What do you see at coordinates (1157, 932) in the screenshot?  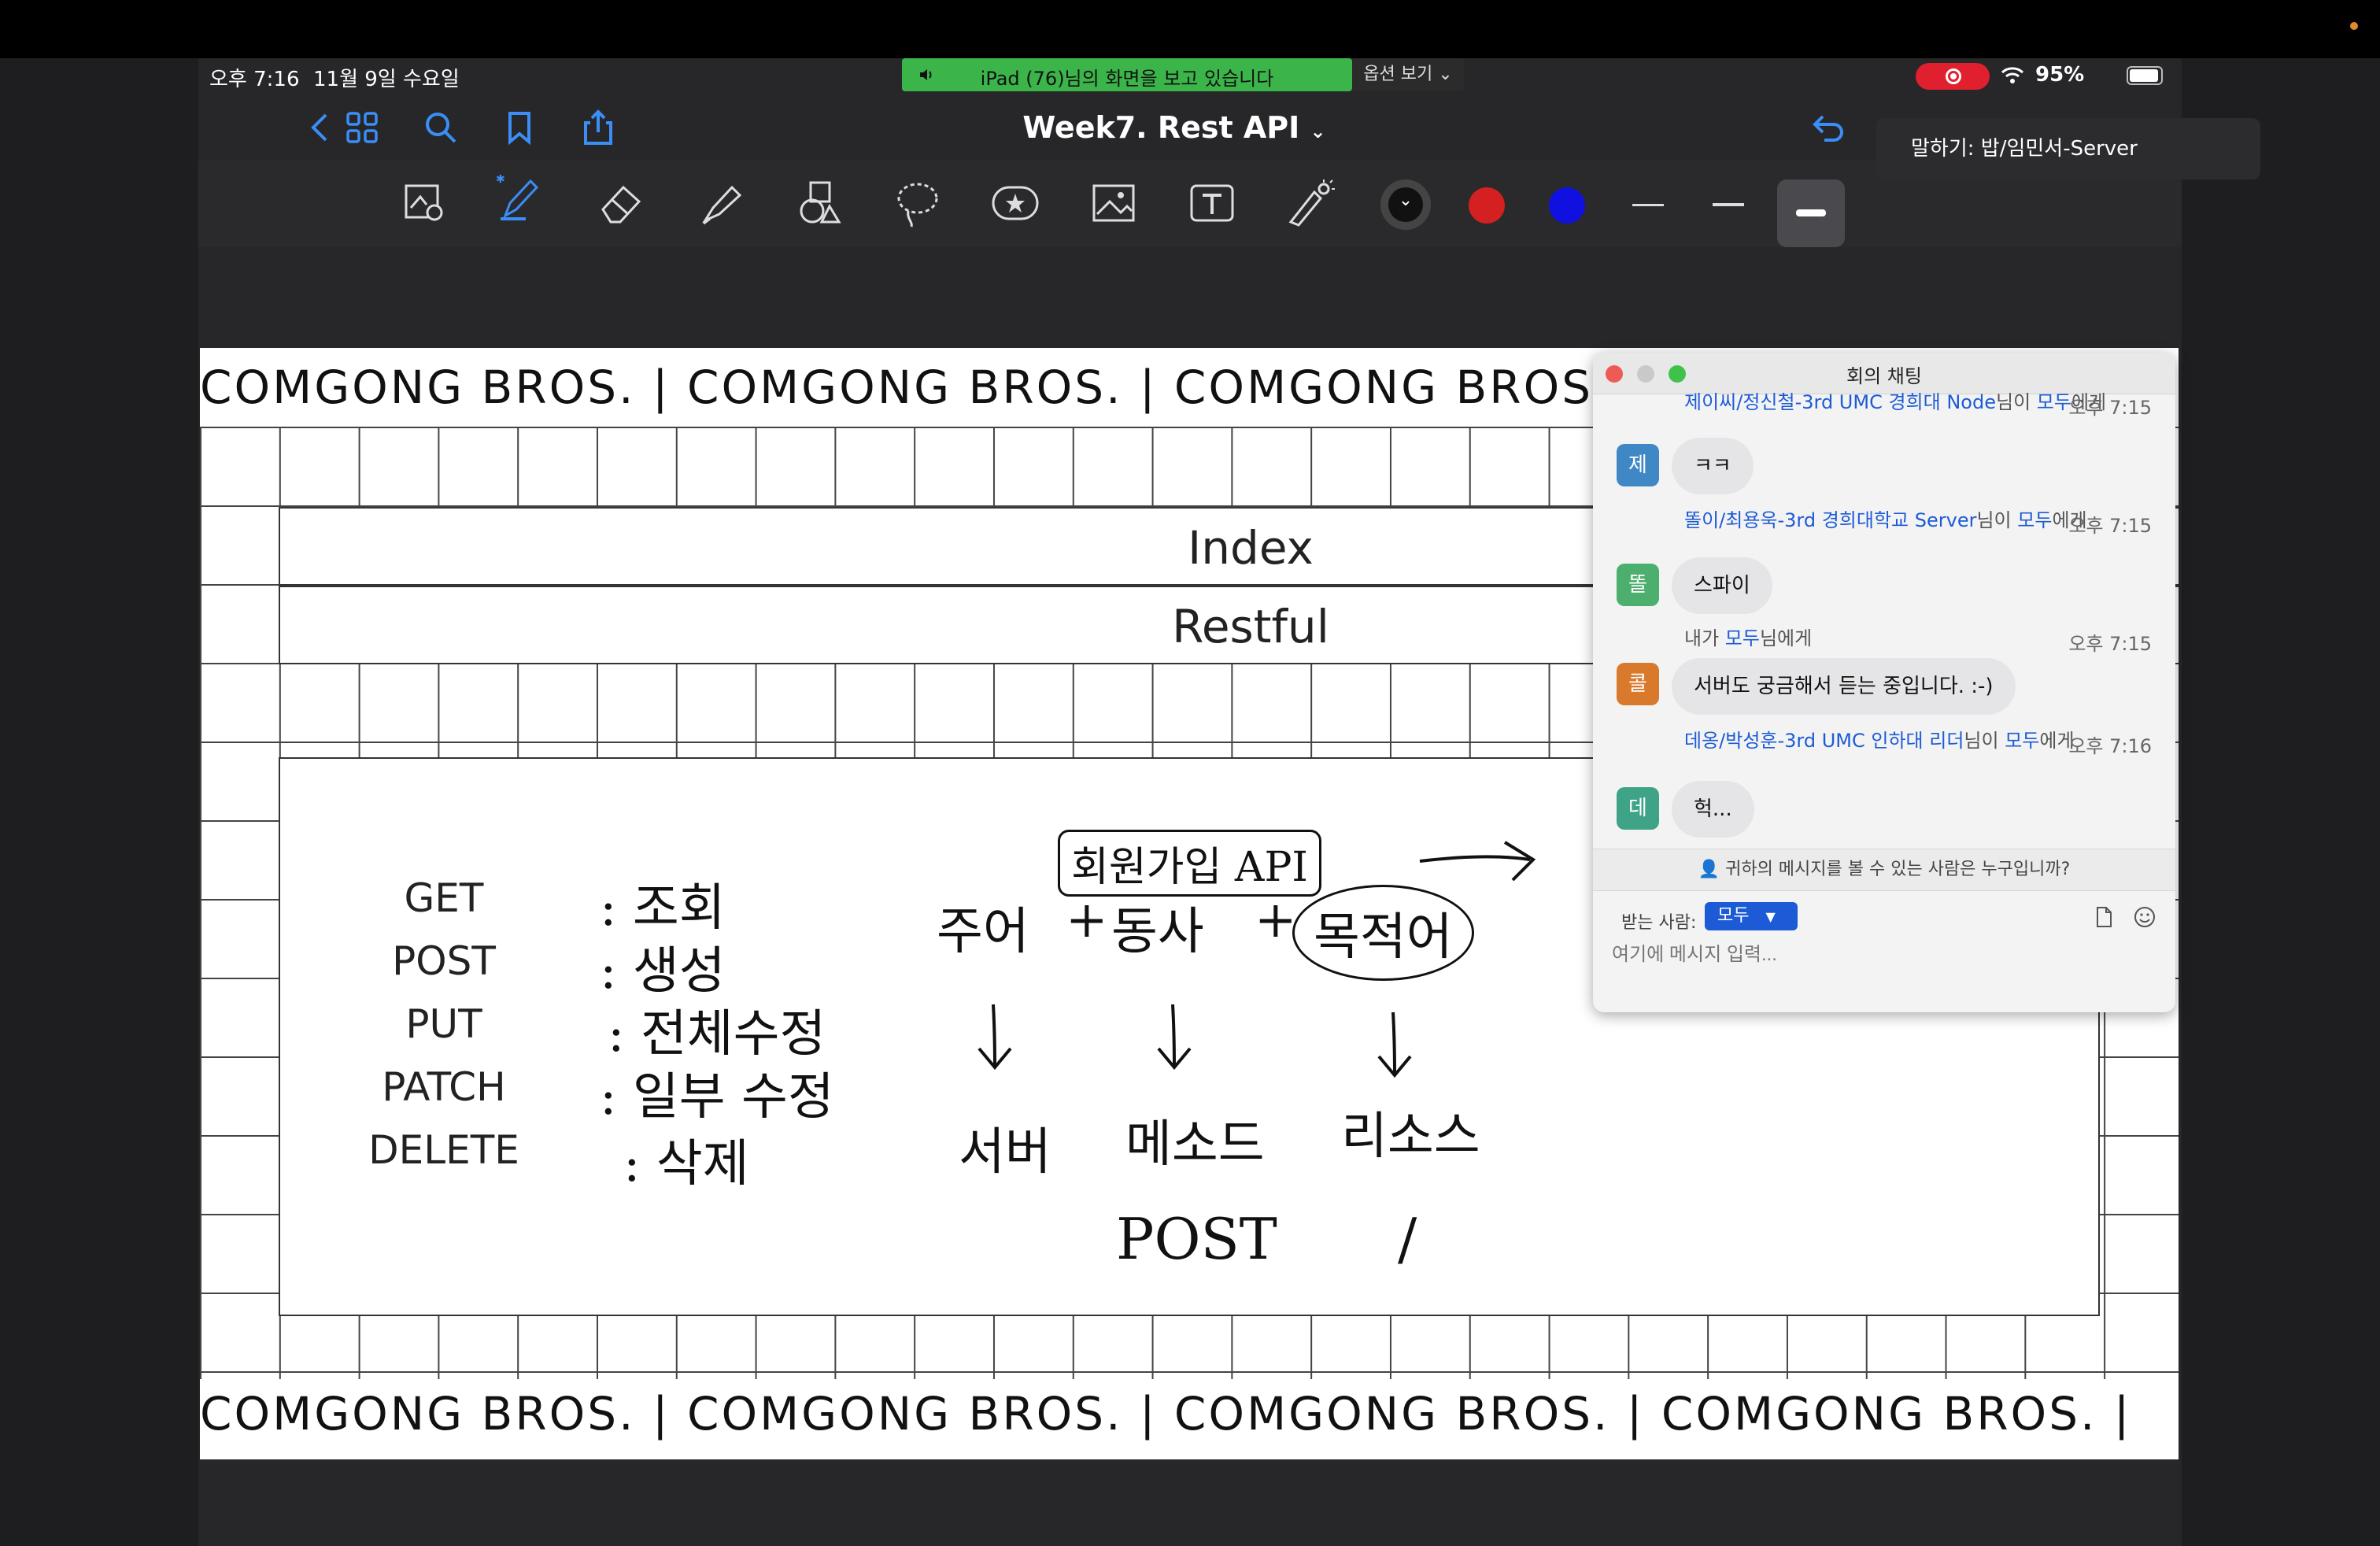 I see `handwritten-verb: 동사` at bounding box center [1157, 932].